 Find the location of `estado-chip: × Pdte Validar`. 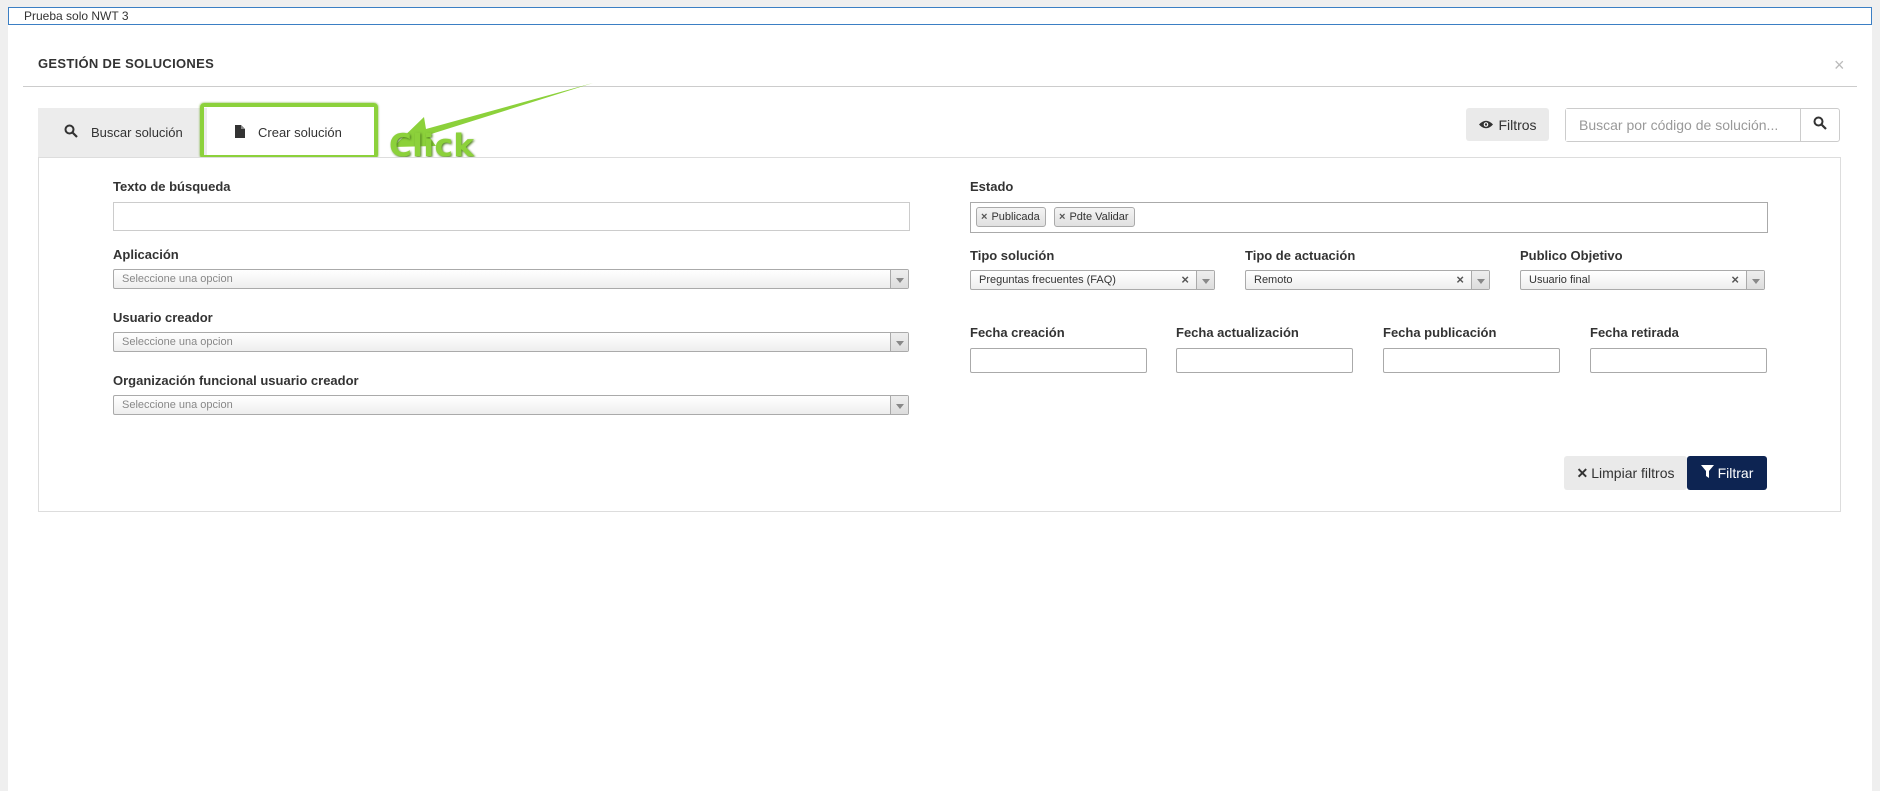

estado-chip: × Pdte Validar is located at coordinates (1094, 217).